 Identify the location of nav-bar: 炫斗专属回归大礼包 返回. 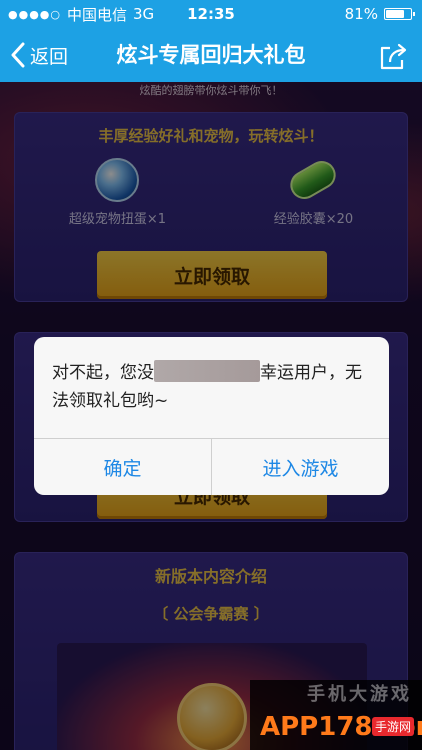
(211, 55).